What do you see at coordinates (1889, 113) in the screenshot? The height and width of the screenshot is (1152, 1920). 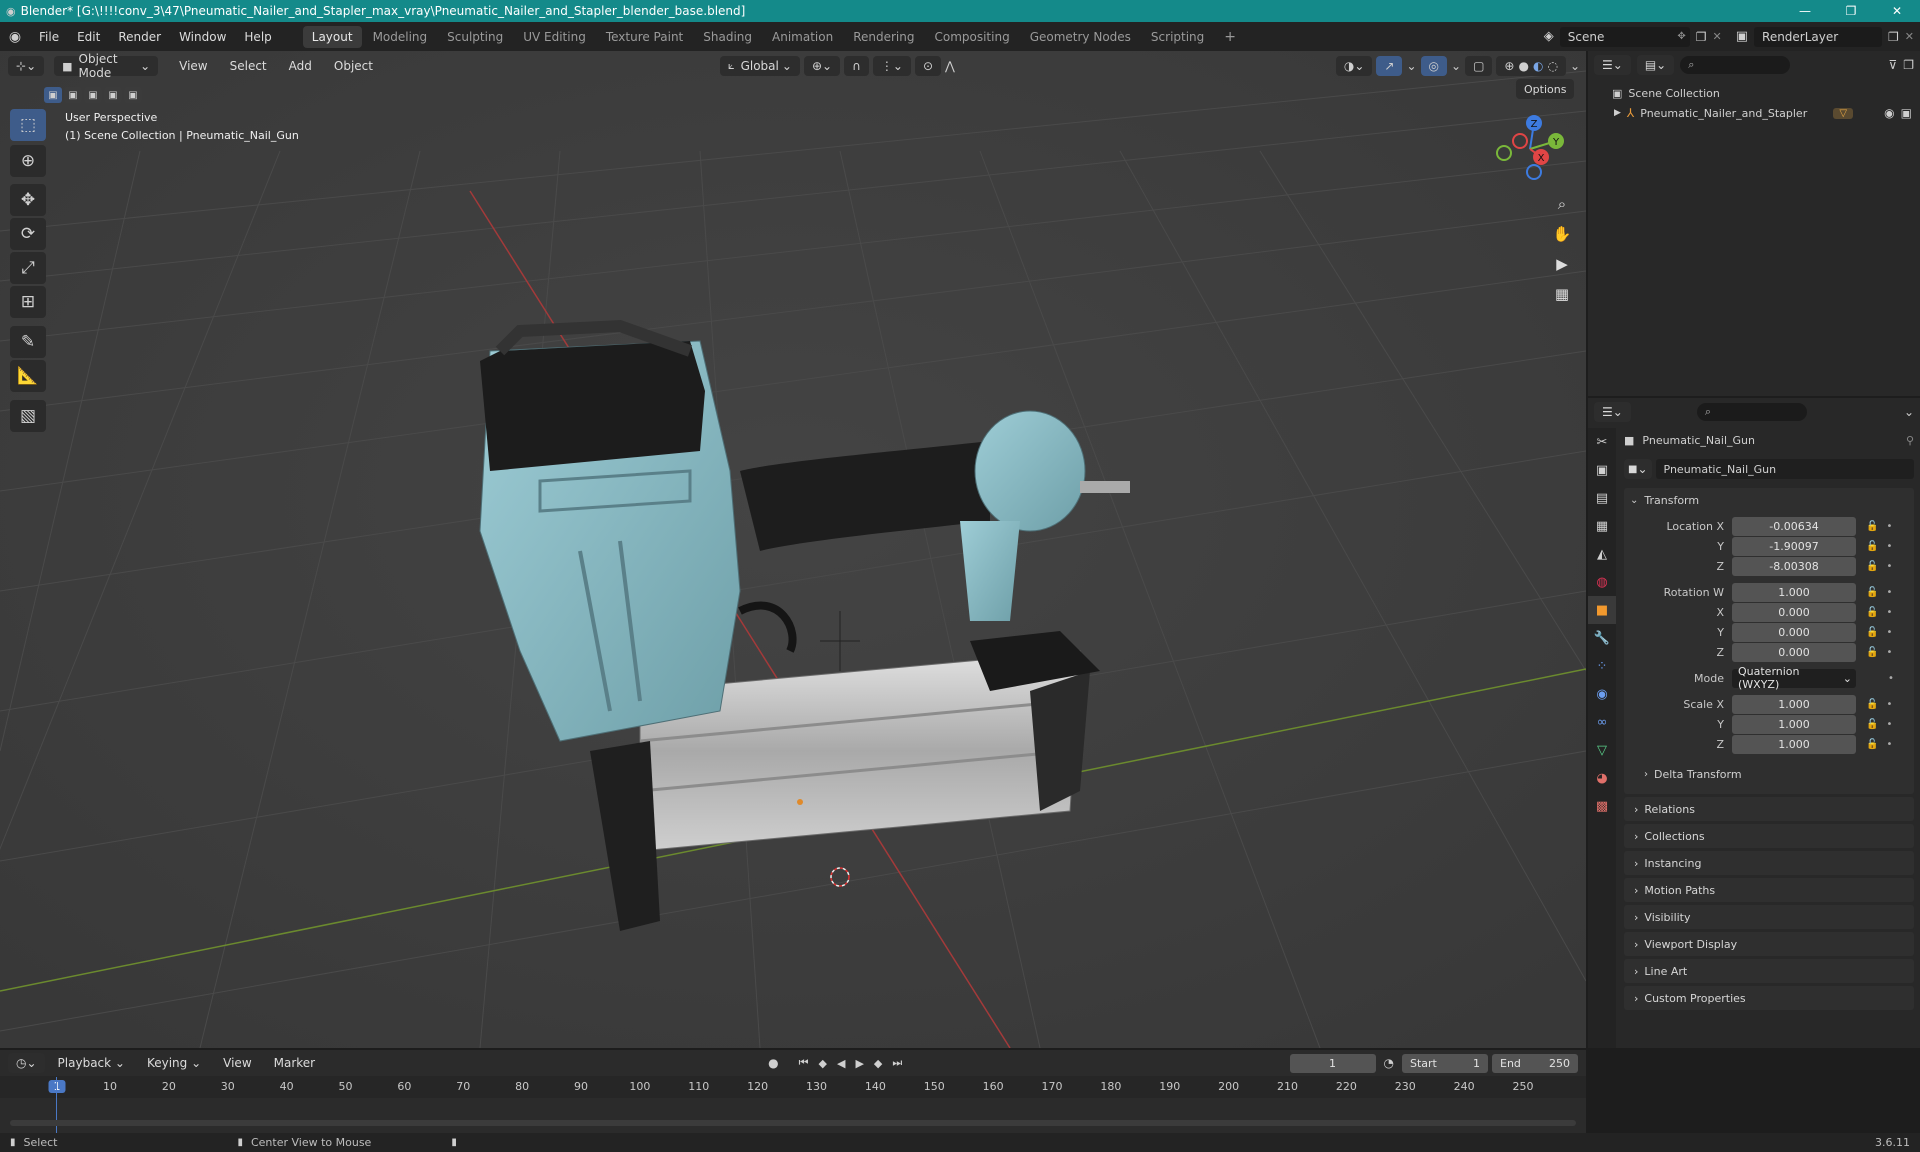 I see `visibility-eye-icon: ◉` at bounding box center [1889, 113].